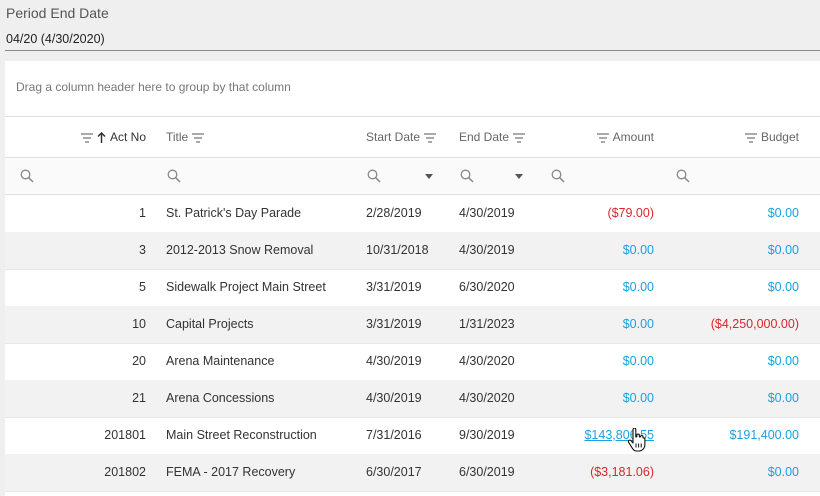 The image size is (820, 496). Describe the element at coordinates (484, 137) in the screenshot. I see `column-label-end-date: End Date` at that location.